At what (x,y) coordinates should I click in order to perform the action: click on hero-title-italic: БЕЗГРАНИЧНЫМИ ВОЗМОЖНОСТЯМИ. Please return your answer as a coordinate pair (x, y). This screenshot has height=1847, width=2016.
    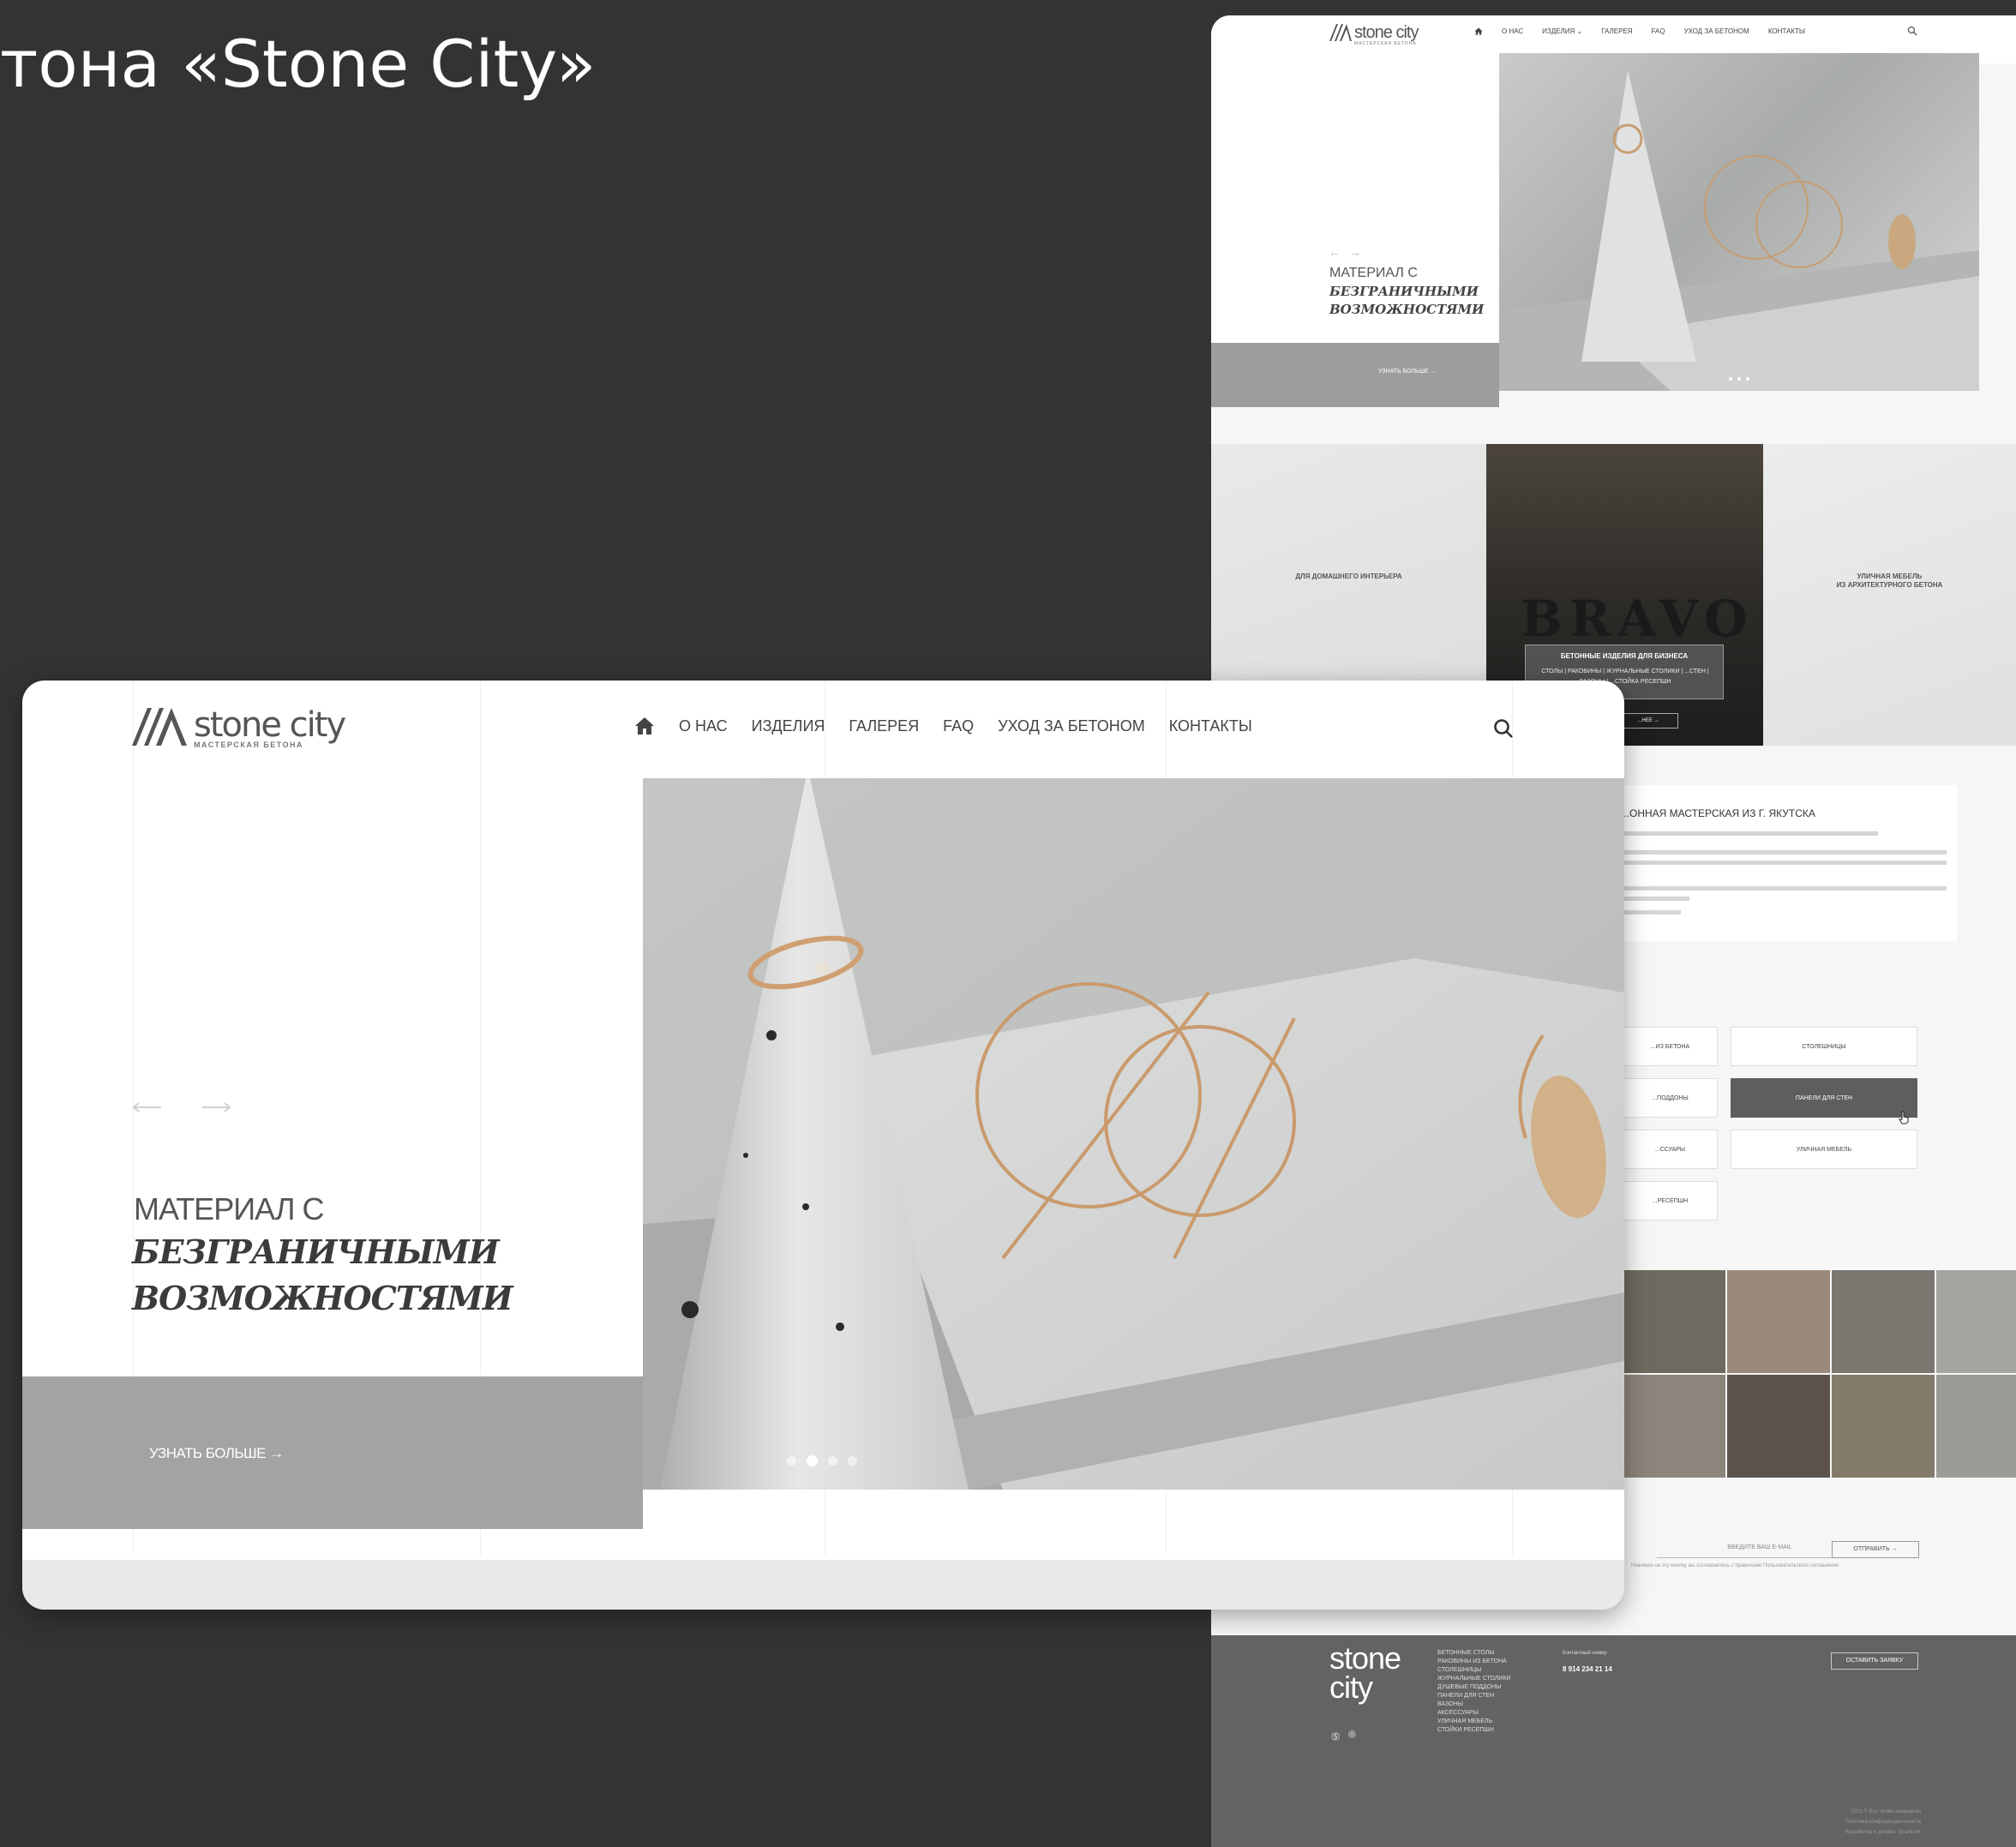
    Looking at the image, I should click on (322, 1275).